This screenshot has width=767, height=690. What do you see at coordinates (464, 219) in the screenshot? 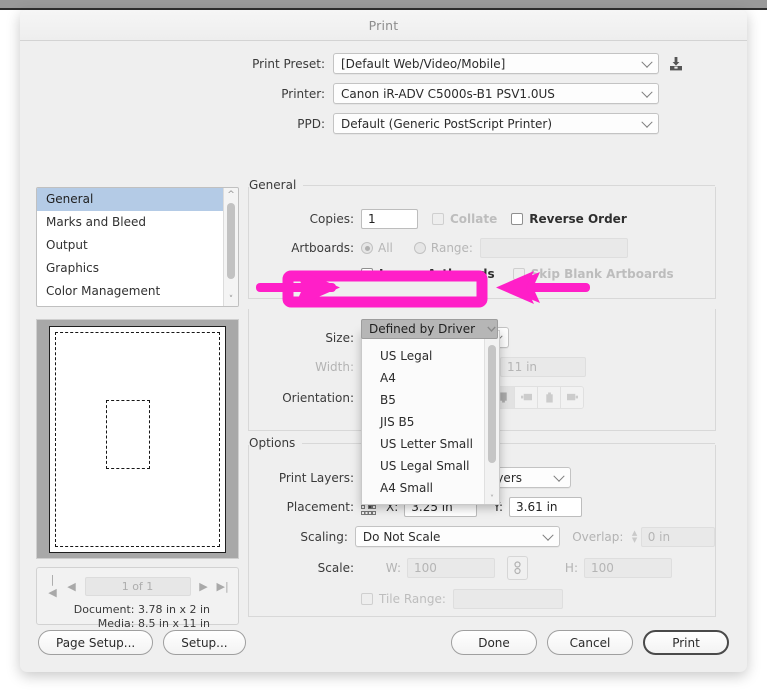
I see `collate-checkbox-wrap: Collate` at bounding box center [464, 219].